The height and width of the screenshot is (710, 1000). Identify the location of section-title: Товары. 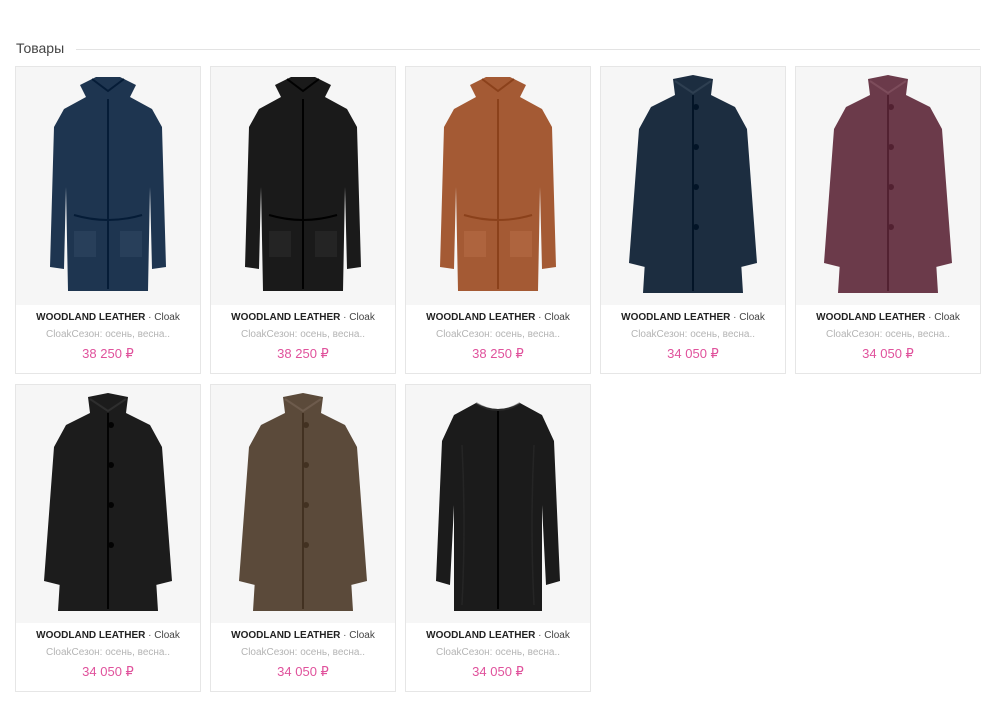
(40, 48).